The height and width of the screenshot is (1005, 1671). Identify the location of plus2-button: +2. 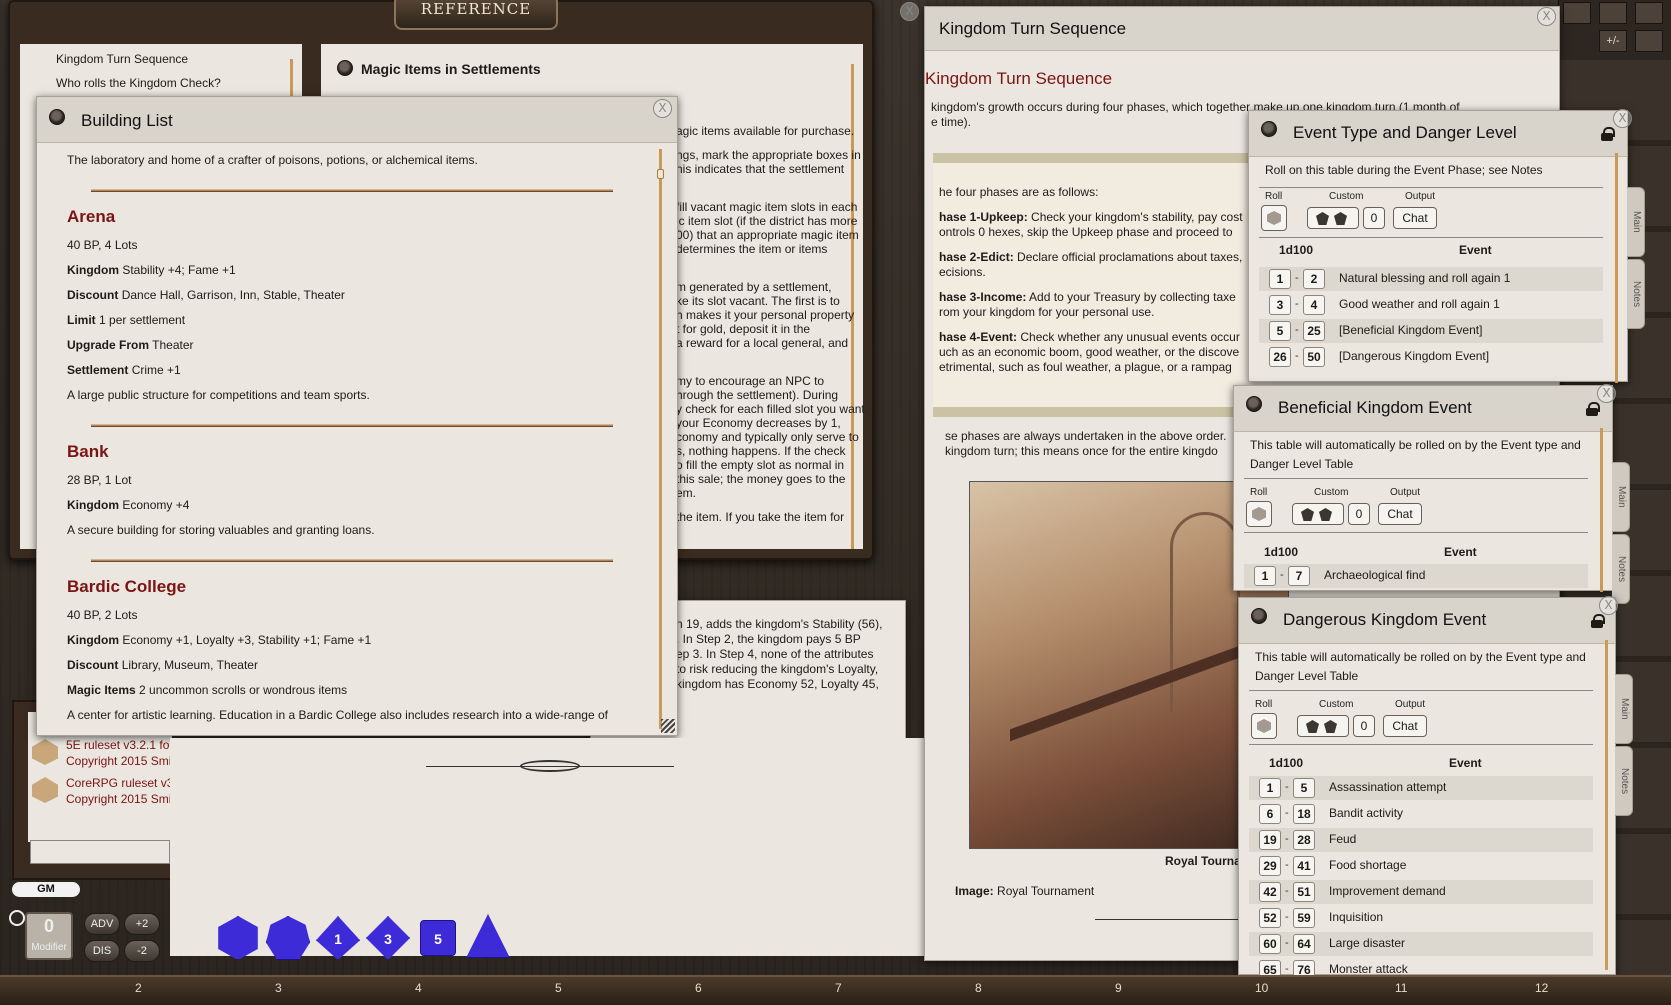
(142, 924).